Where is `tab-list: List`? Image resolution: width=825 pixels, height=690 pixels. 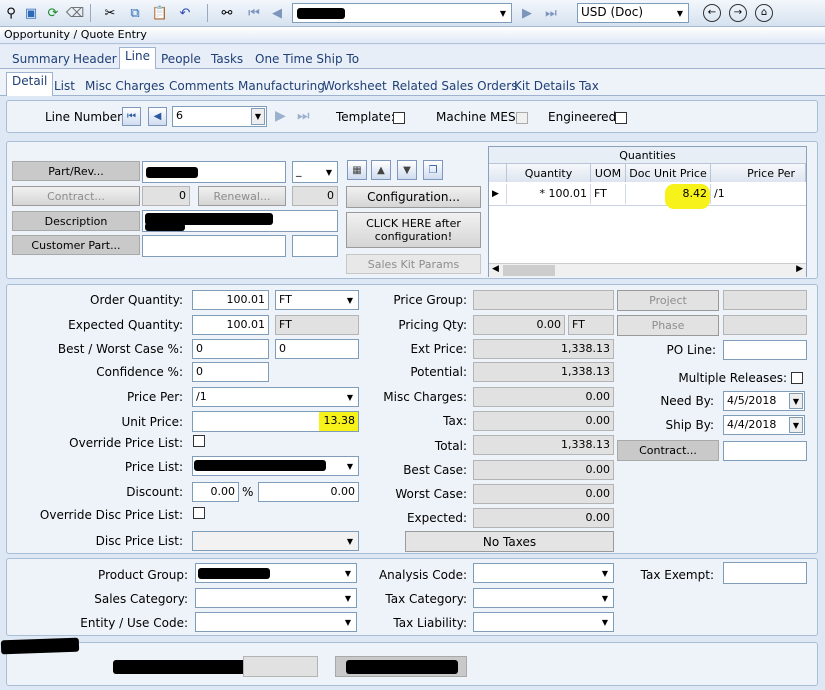
tab-list: List is located at coordinates (64, 86).